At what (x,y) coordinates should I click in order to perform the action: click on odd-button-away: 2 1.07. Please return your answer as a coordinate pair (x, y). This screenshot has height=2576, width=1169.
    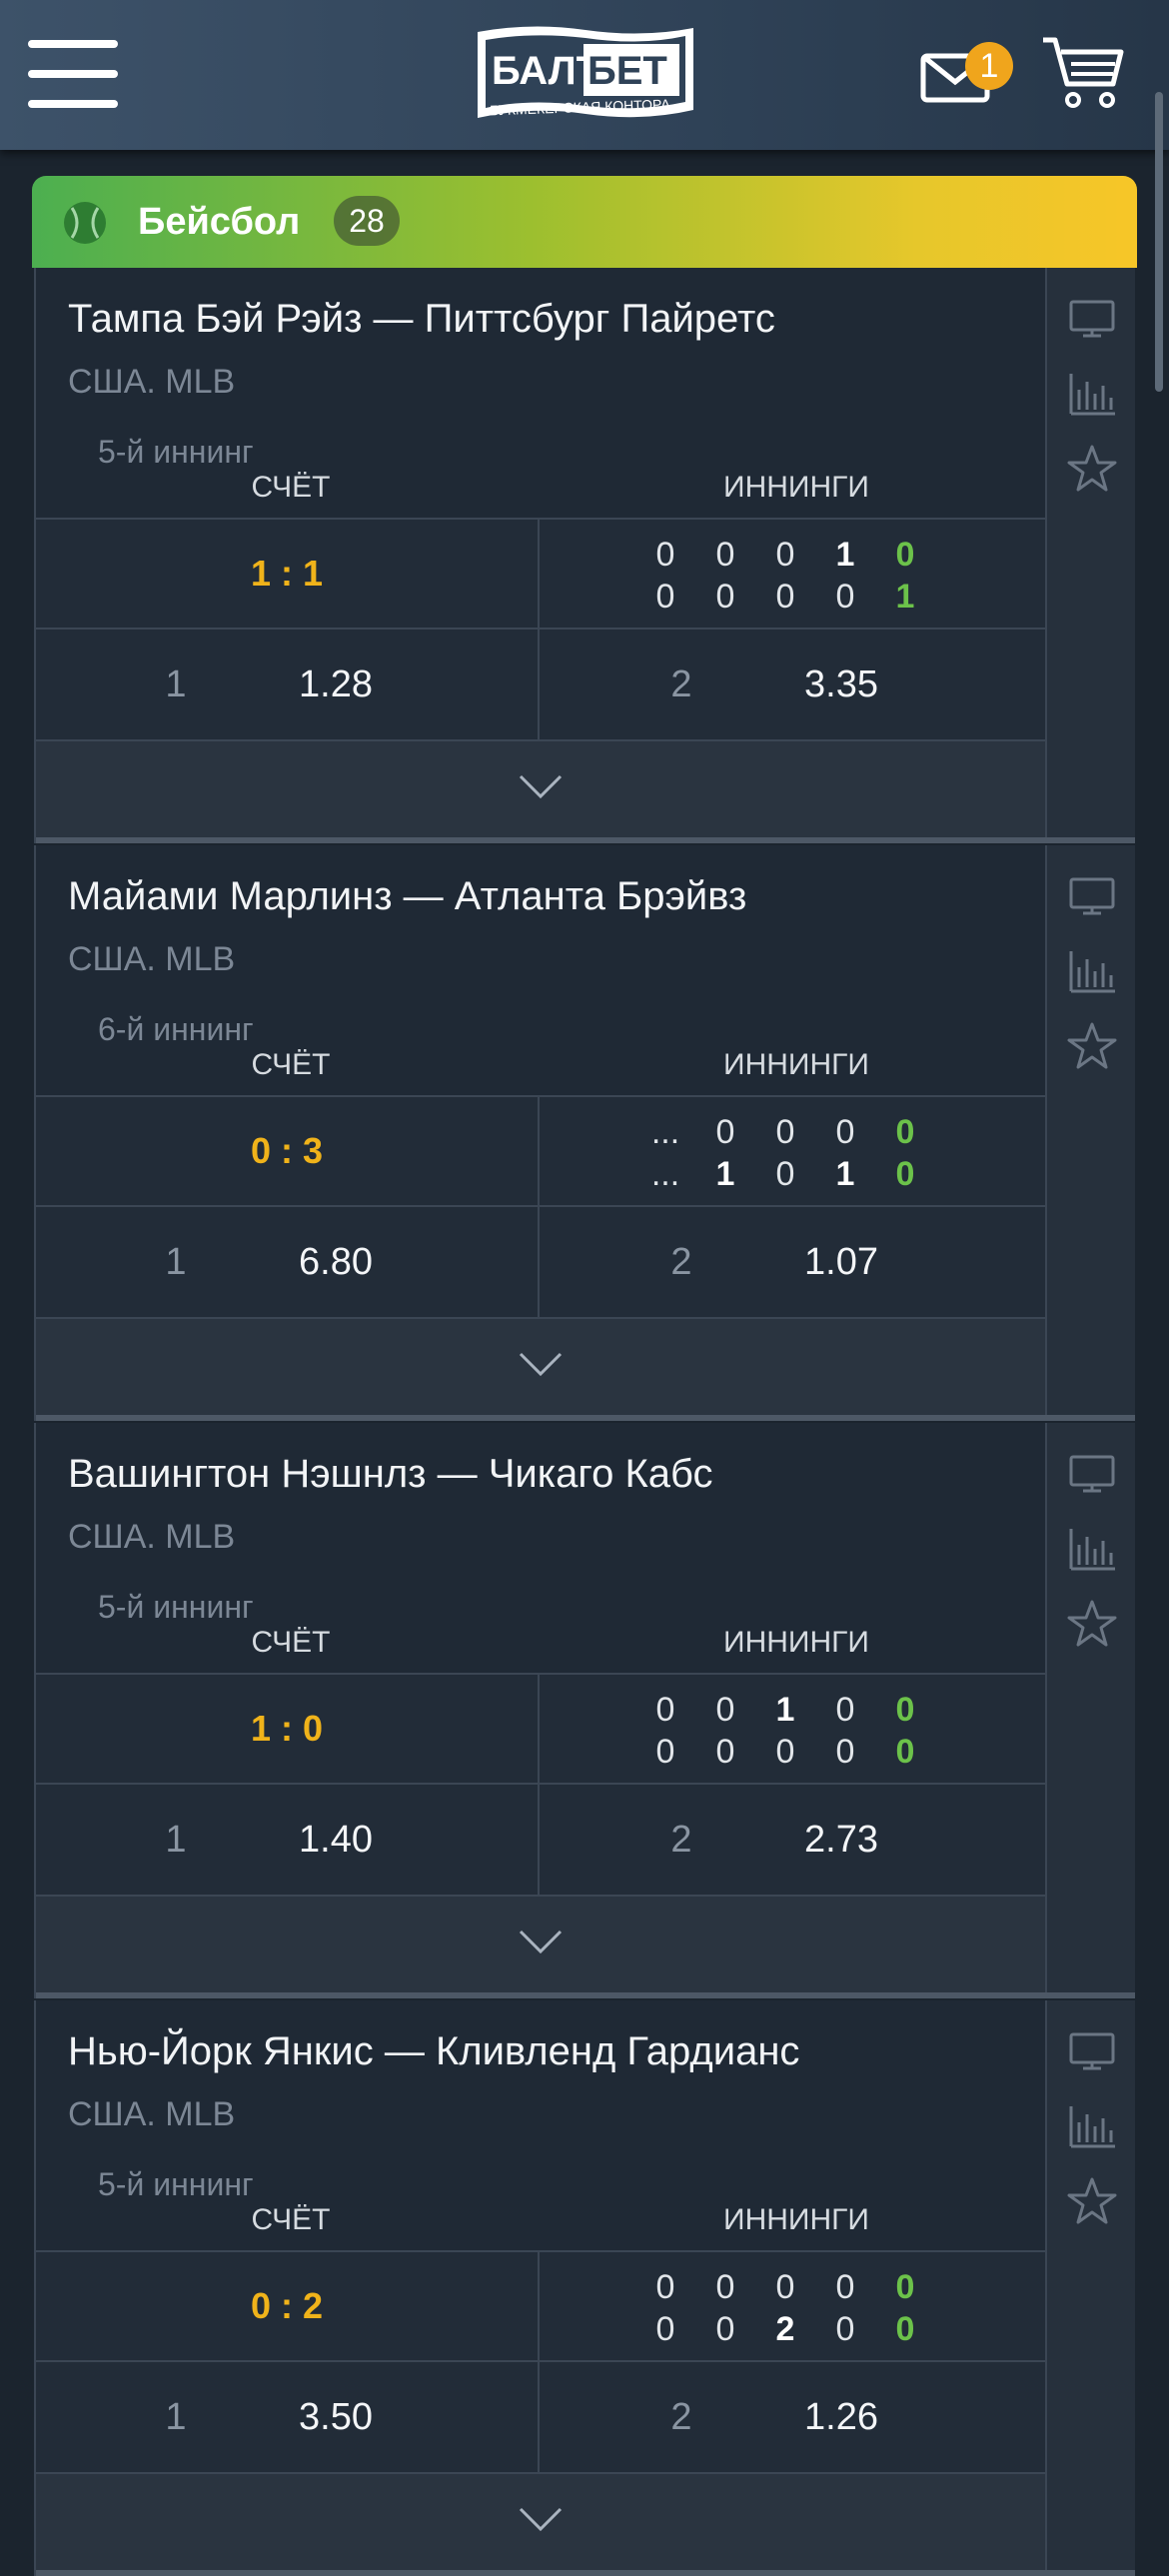
    Looking at the image, I should click on (794, 1262).